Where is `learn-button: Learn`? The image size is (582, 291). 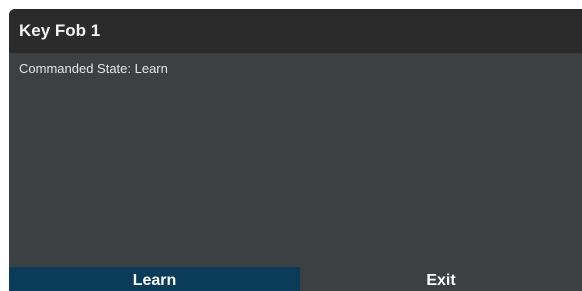
learn-button: Learn is located at coordinates (154, 279).